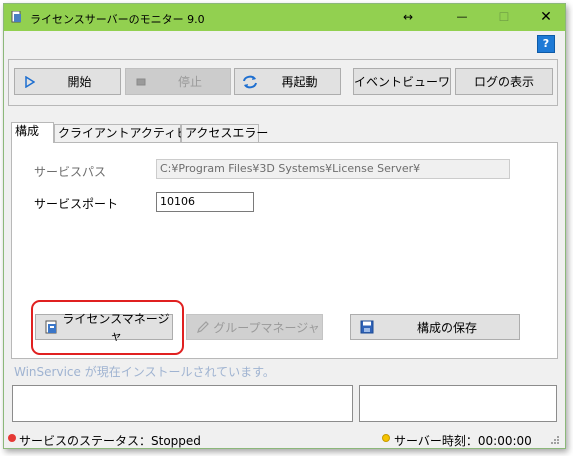  What do you see at coordinates (110, 441) in the screenshot?
I see `service-status-text: サービスのステータス：Stopped` at bounding box center [110, 441].